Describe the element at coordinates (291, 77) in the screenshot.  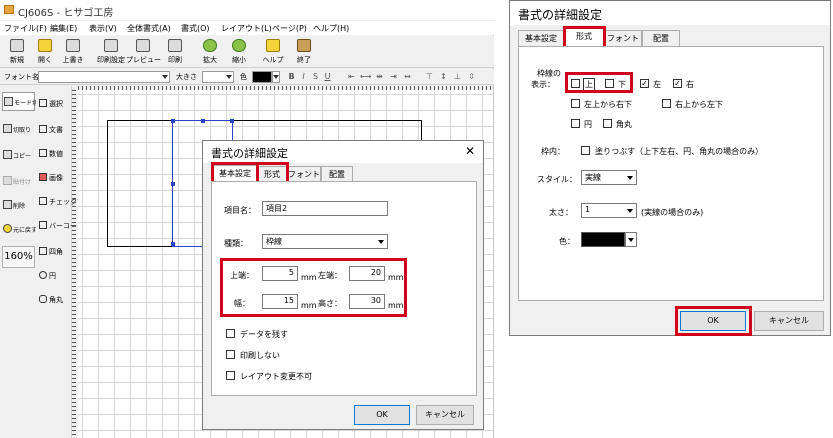
I see `bold-button: B` at that location.